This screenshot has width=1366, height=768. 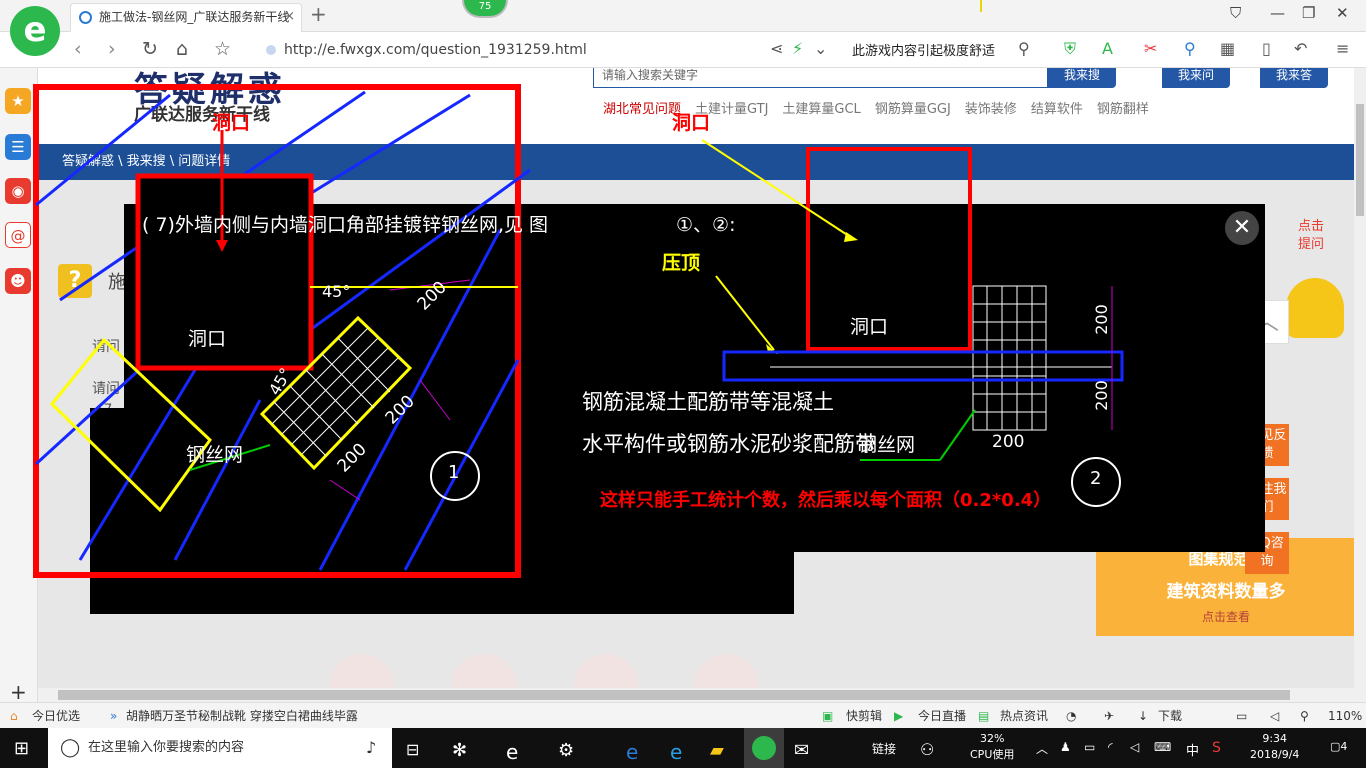 I want to click on viewer-heading-refs: ①、②:, so click(x=706, y=225).